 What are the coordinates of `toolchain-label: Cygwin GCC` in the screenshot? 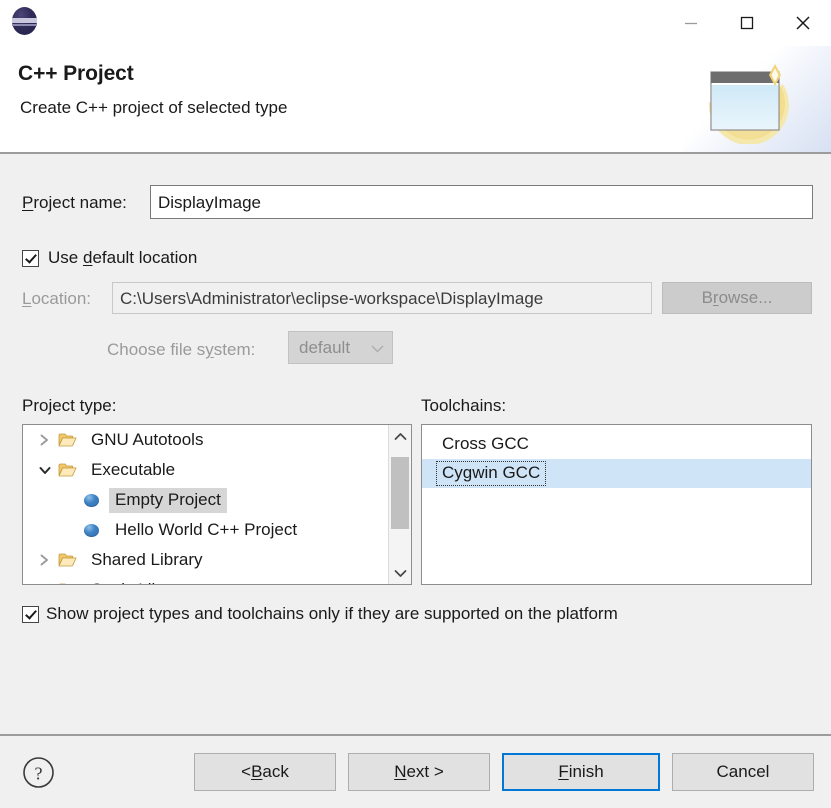 It's located at (491, 472).